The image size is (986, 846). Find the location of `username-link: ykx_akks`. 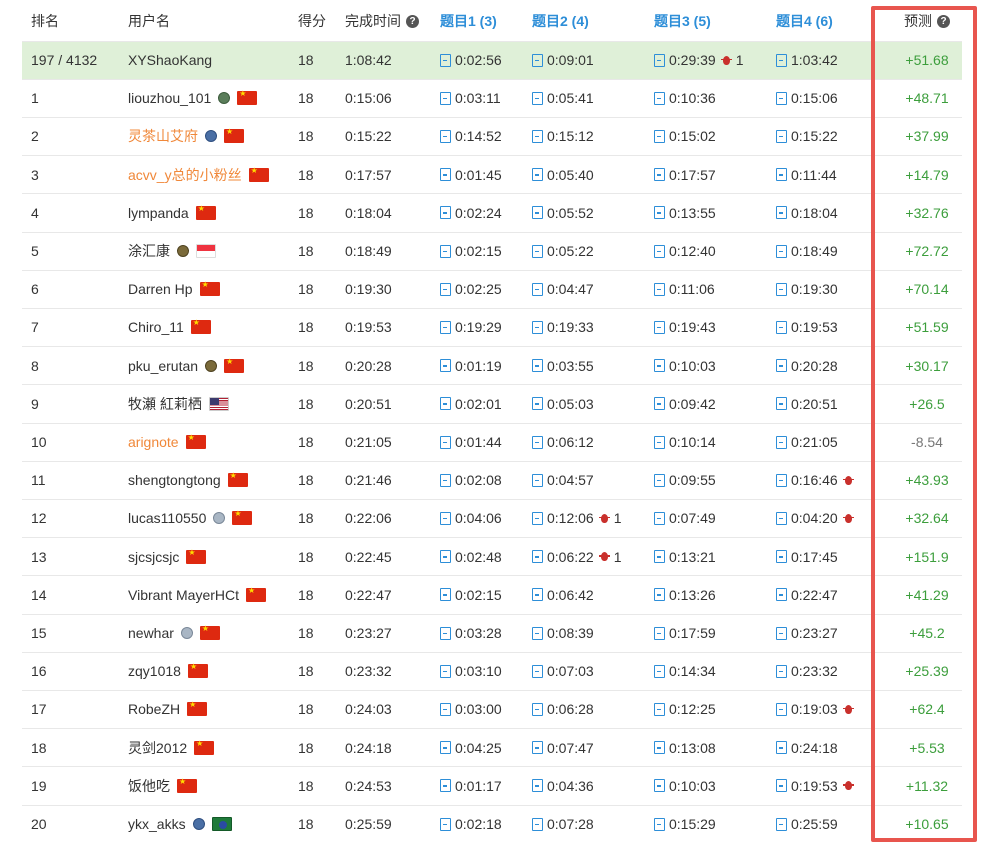

username-link: ykx_akks is located at coordinates (157, 824).